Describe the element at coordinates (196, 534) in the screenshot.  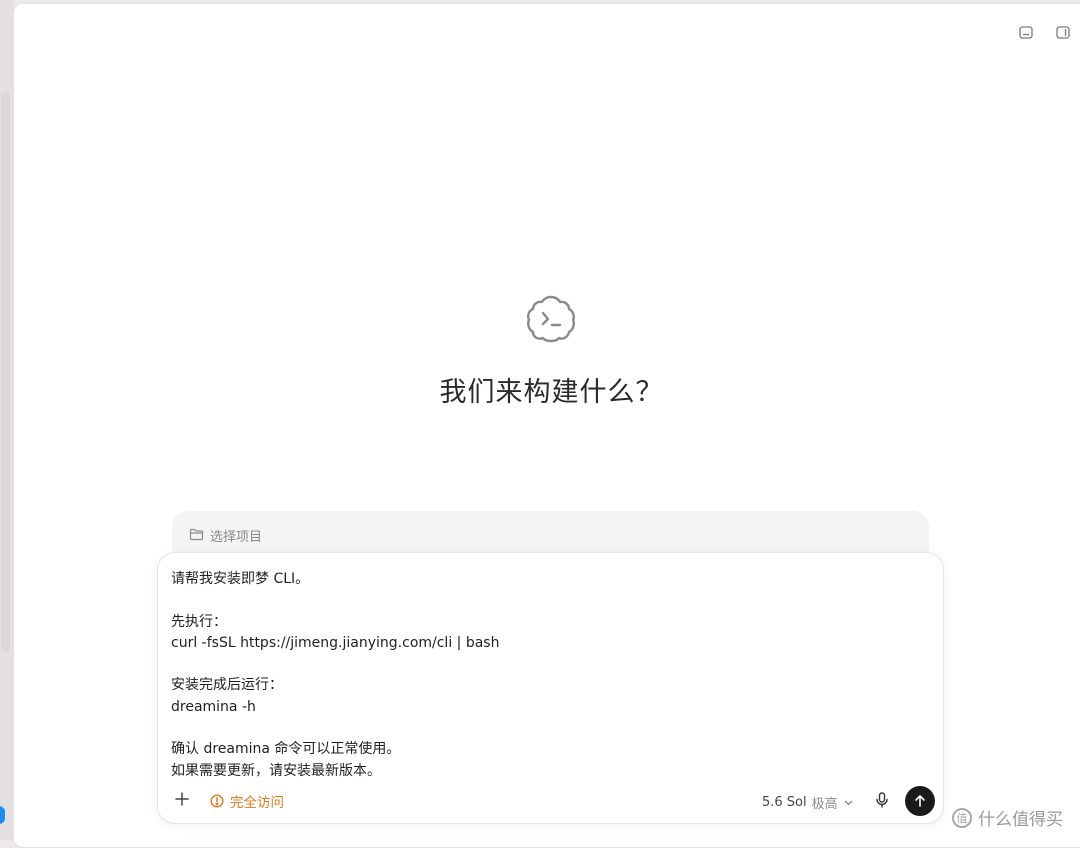
I see `folder-icon` at that location.